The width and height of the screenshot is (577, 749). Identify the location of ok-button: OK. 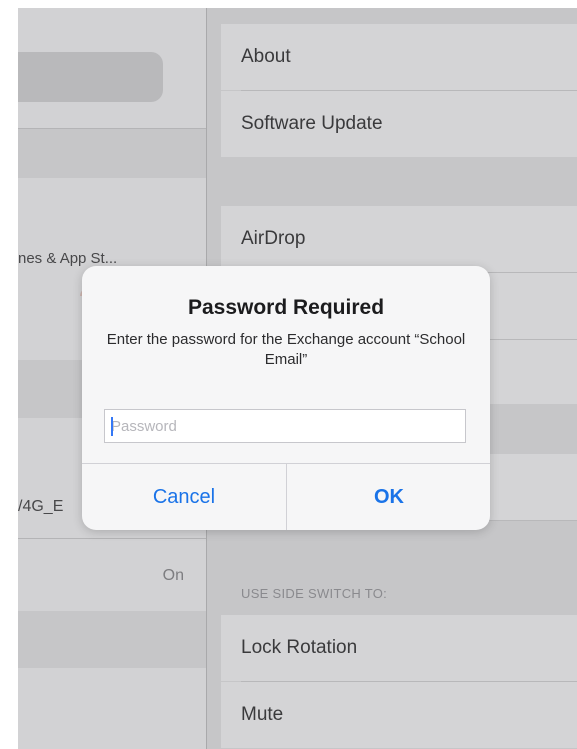
(388, 497).